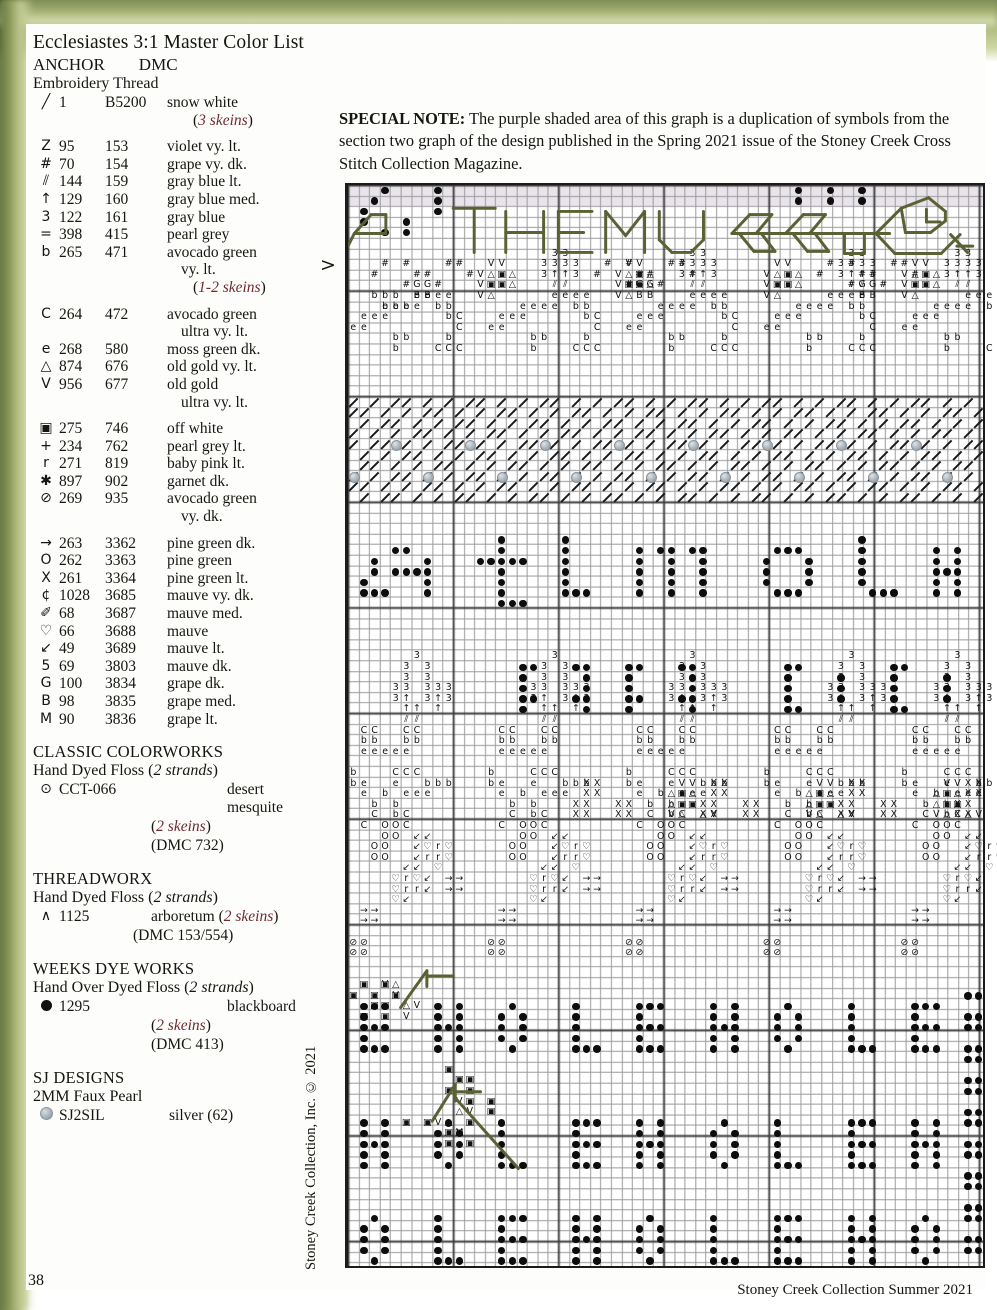 The width and height of the screenshot is (997, 1310). Describe the element at coordinates (71, 499) in the screenshot. I see `floss-anchor: 269` at that location.